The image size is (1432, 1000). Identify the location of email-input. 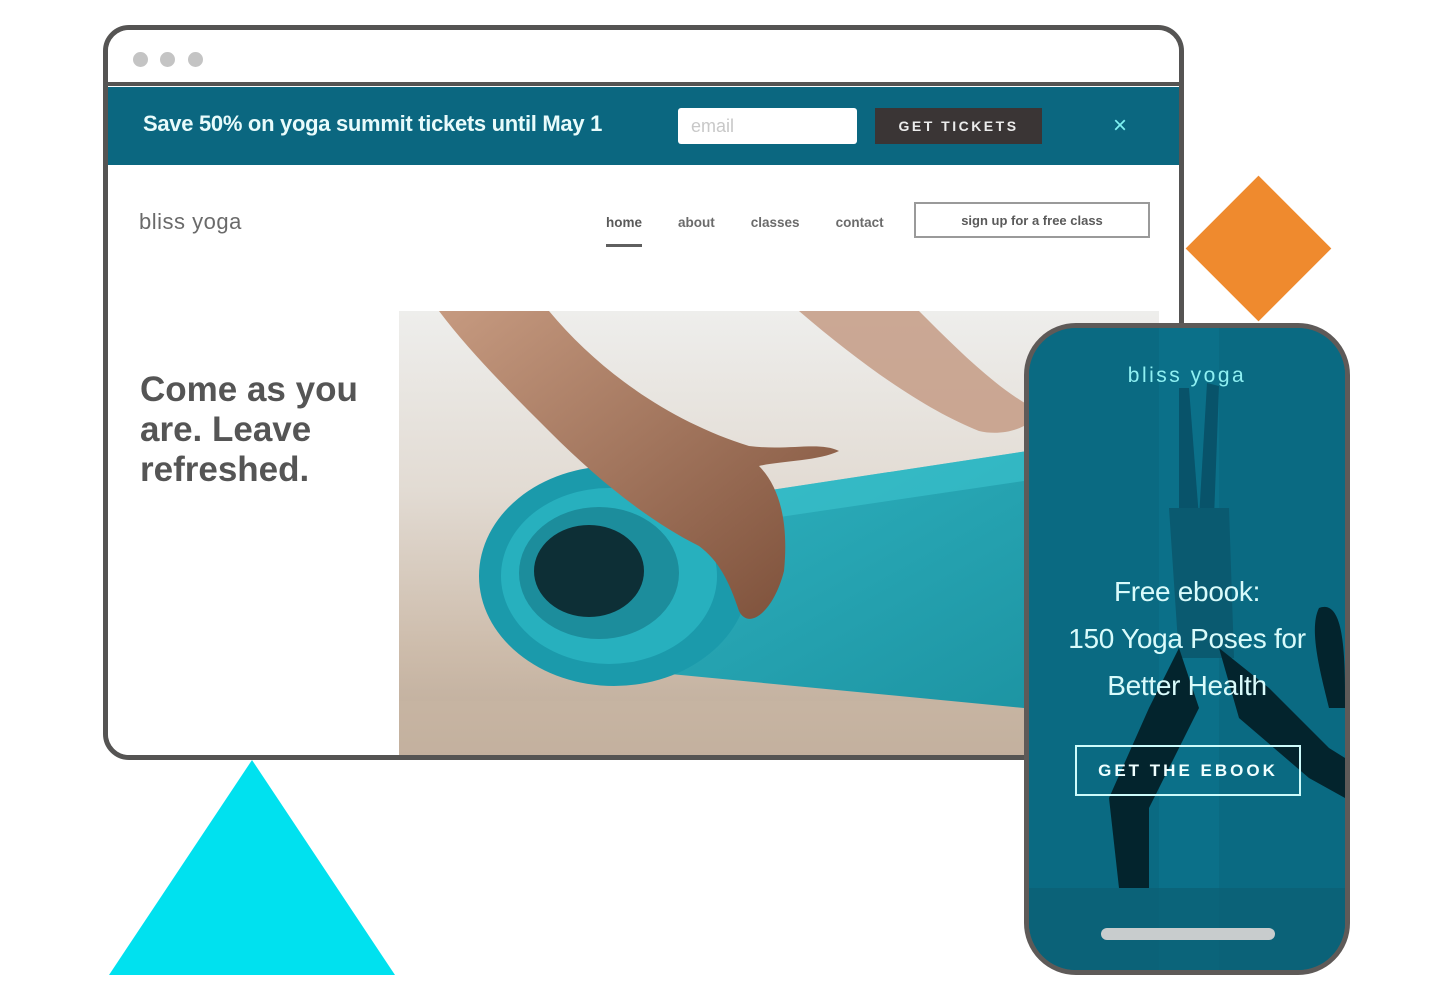
(767, 126).